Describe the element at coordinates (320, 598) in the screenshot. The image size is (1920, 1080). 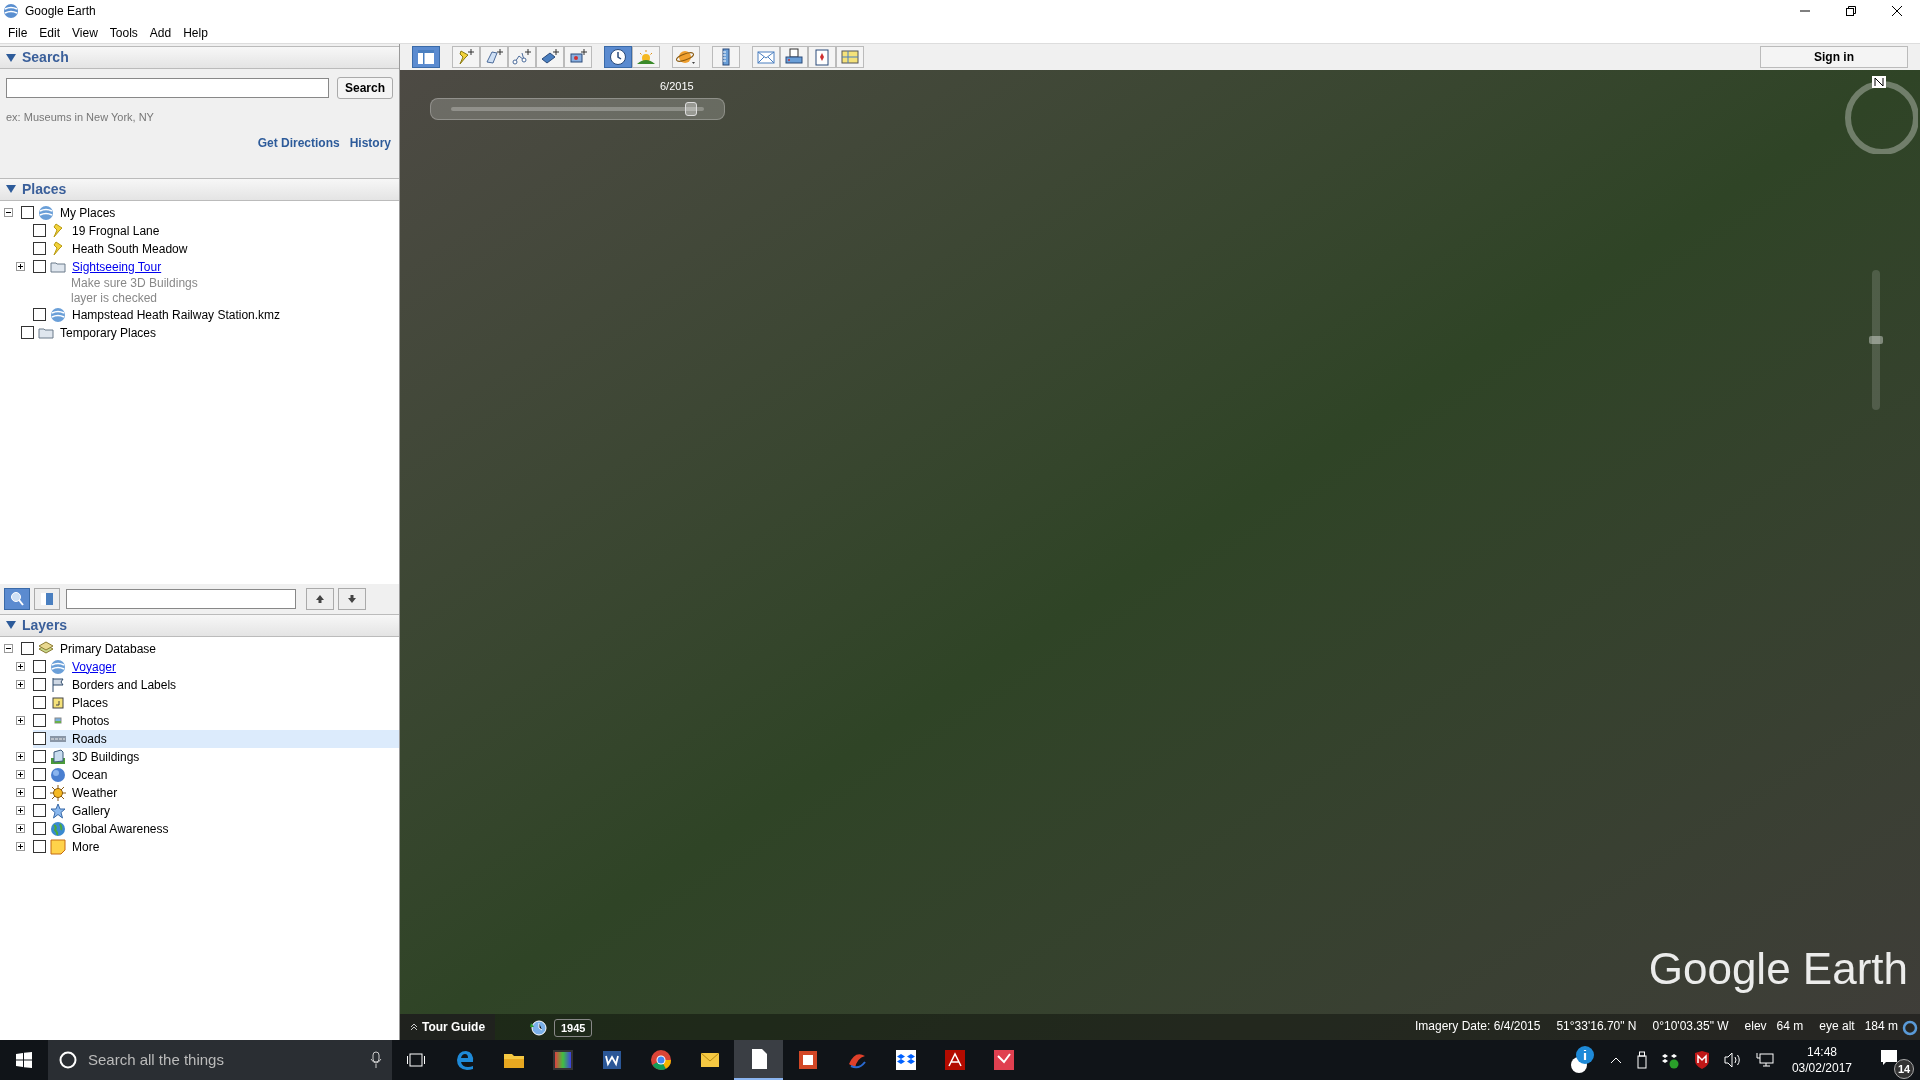
I see `previous-button` at that location.